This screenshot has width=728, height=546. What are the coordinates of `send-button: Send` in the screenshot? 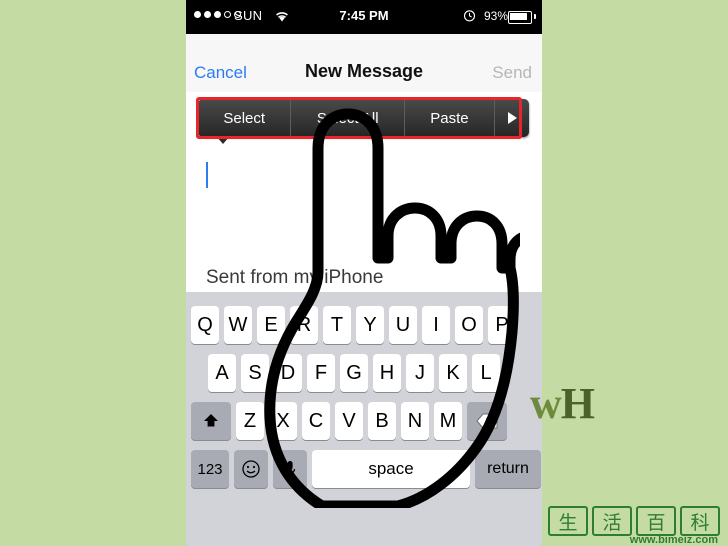 It's located at (512, 73).